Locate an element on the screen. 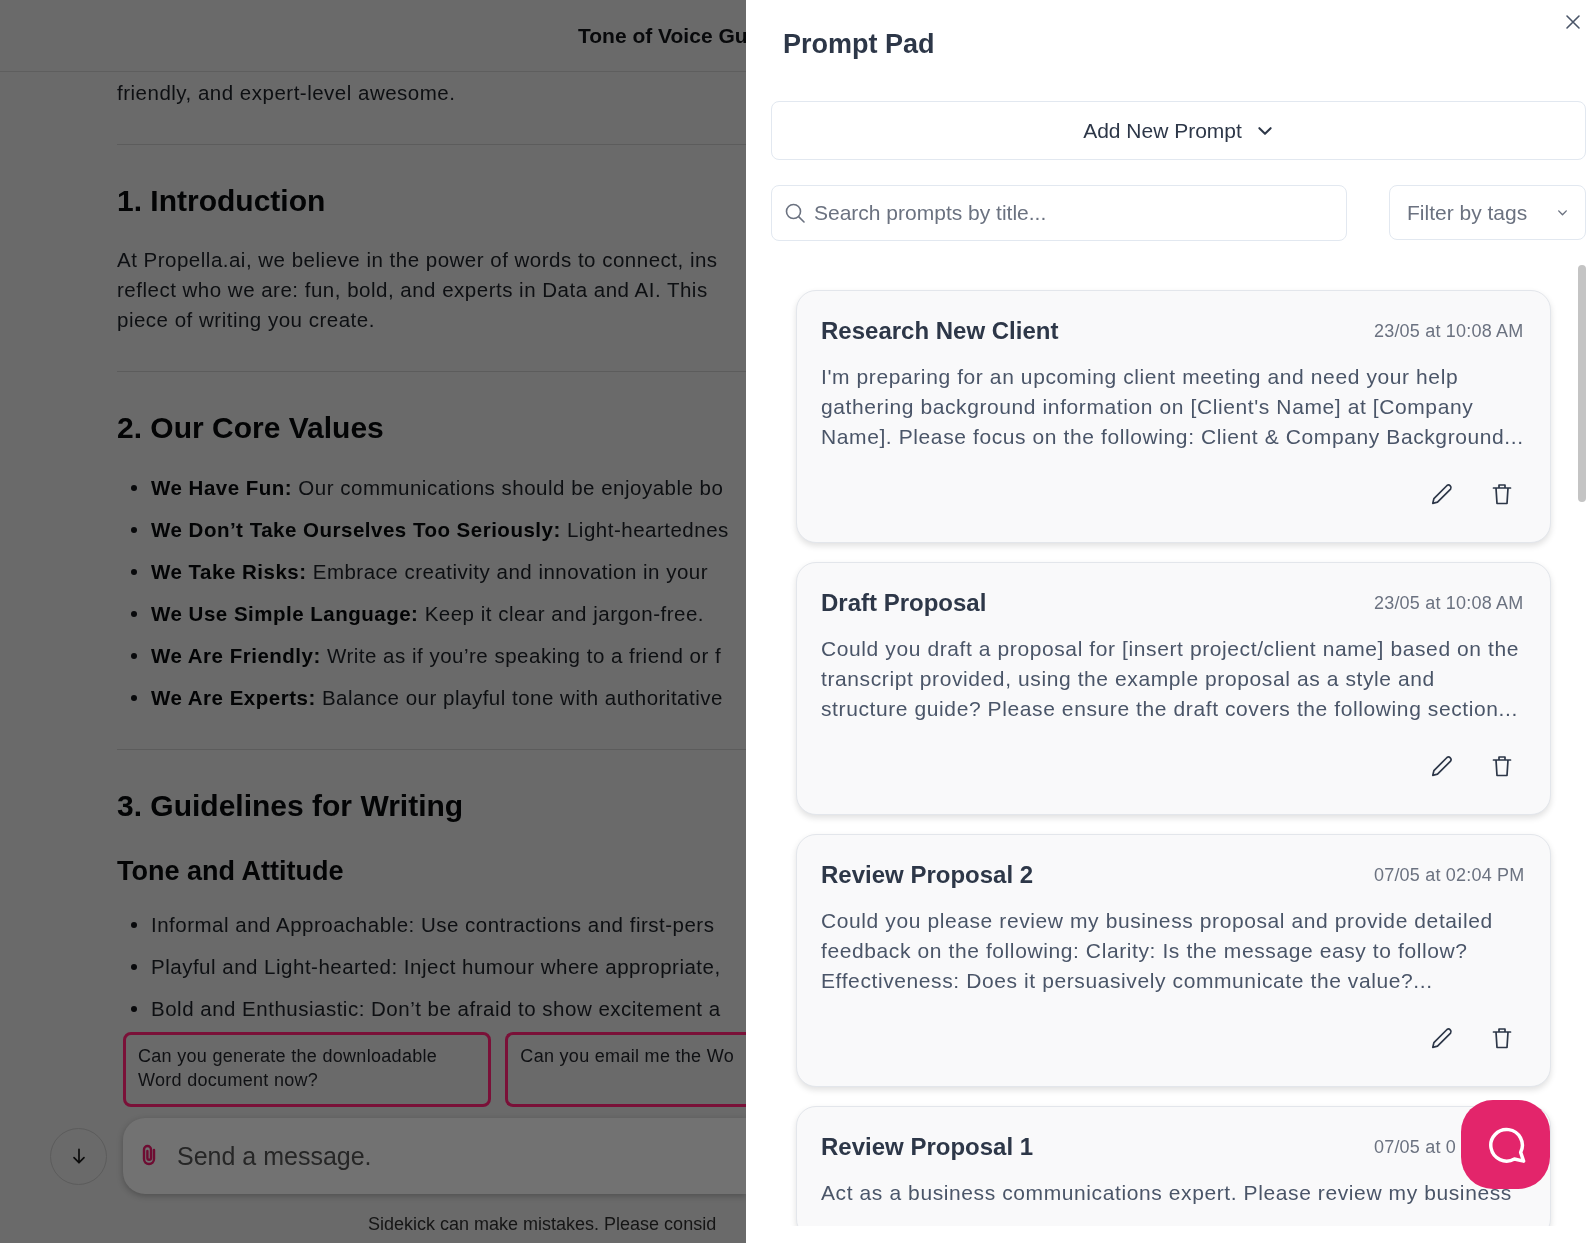 The height and width of the screenshot is (1243, 1593). suggestion-button: Can you email me the Wo is located at coordinates (625, 1069).